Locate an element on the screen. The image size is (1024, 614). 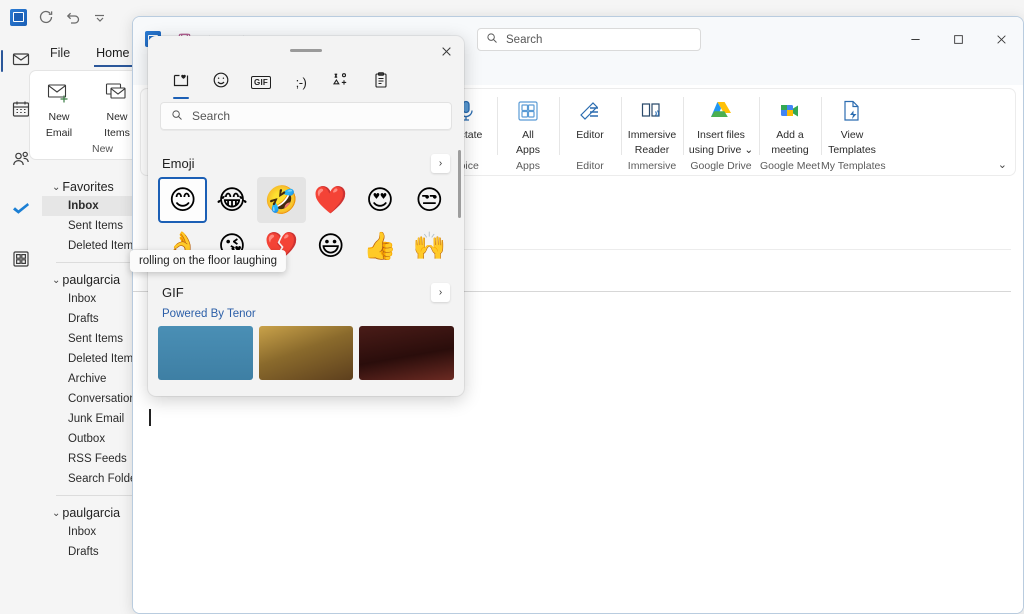
folder-section-title: paulgarcia is located at coordinates (91, 513).